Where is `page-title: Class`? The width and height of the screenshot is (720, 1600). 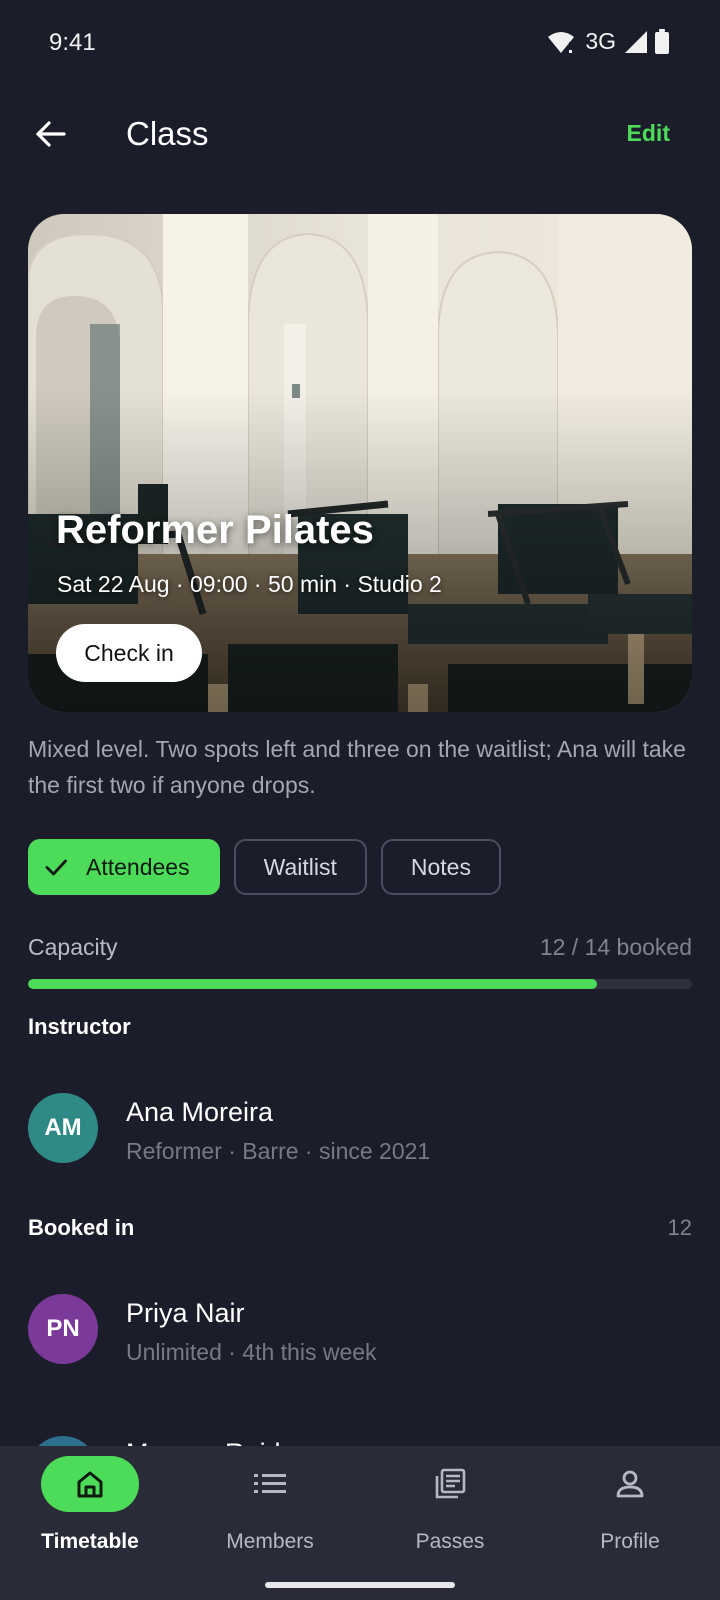 page-title: Class is located at coordinates (167, 133).